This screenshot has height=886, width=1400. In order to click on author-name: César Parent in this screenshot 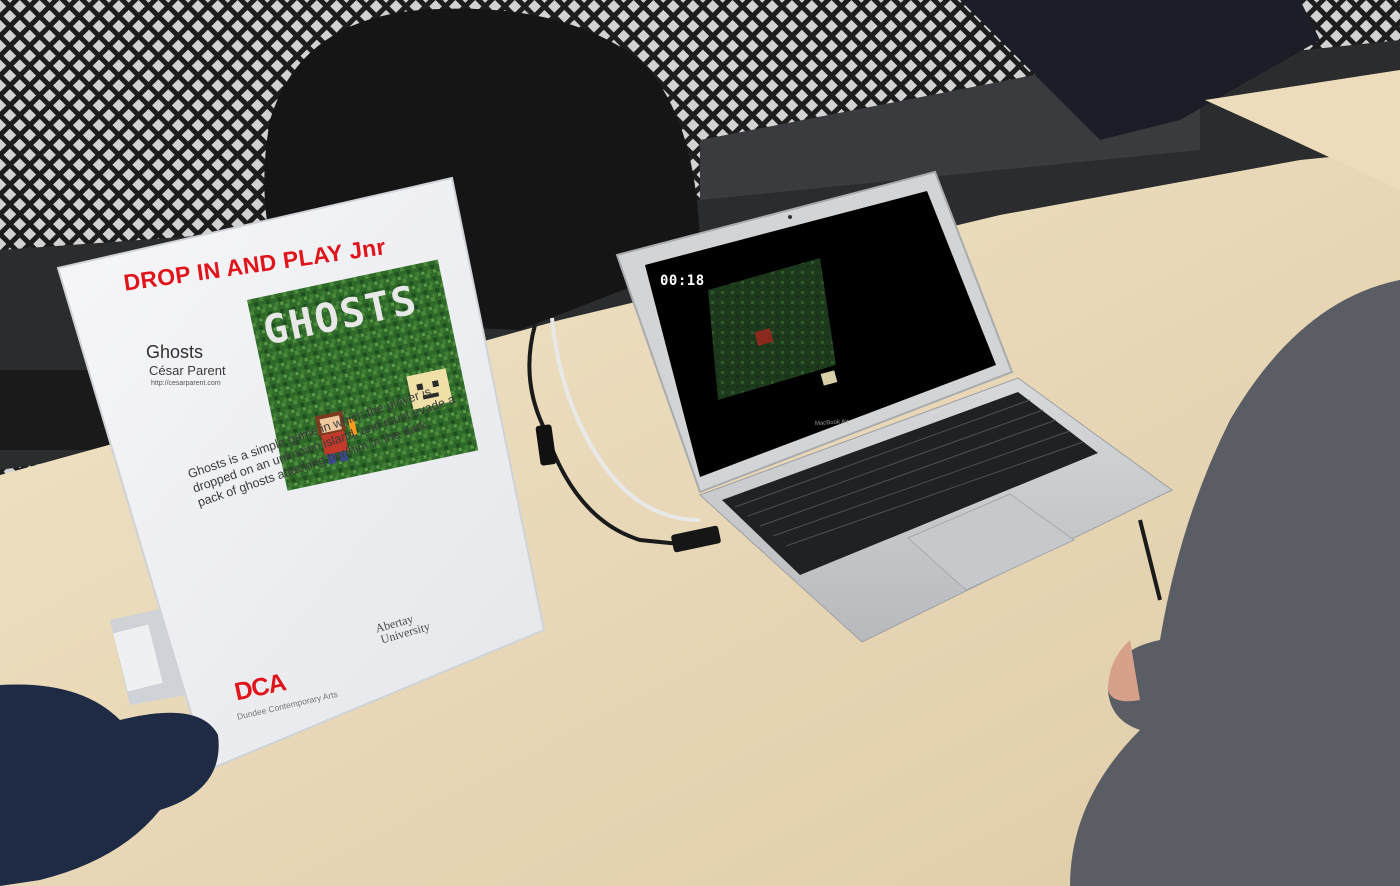, I will do `click(187, 370)`.